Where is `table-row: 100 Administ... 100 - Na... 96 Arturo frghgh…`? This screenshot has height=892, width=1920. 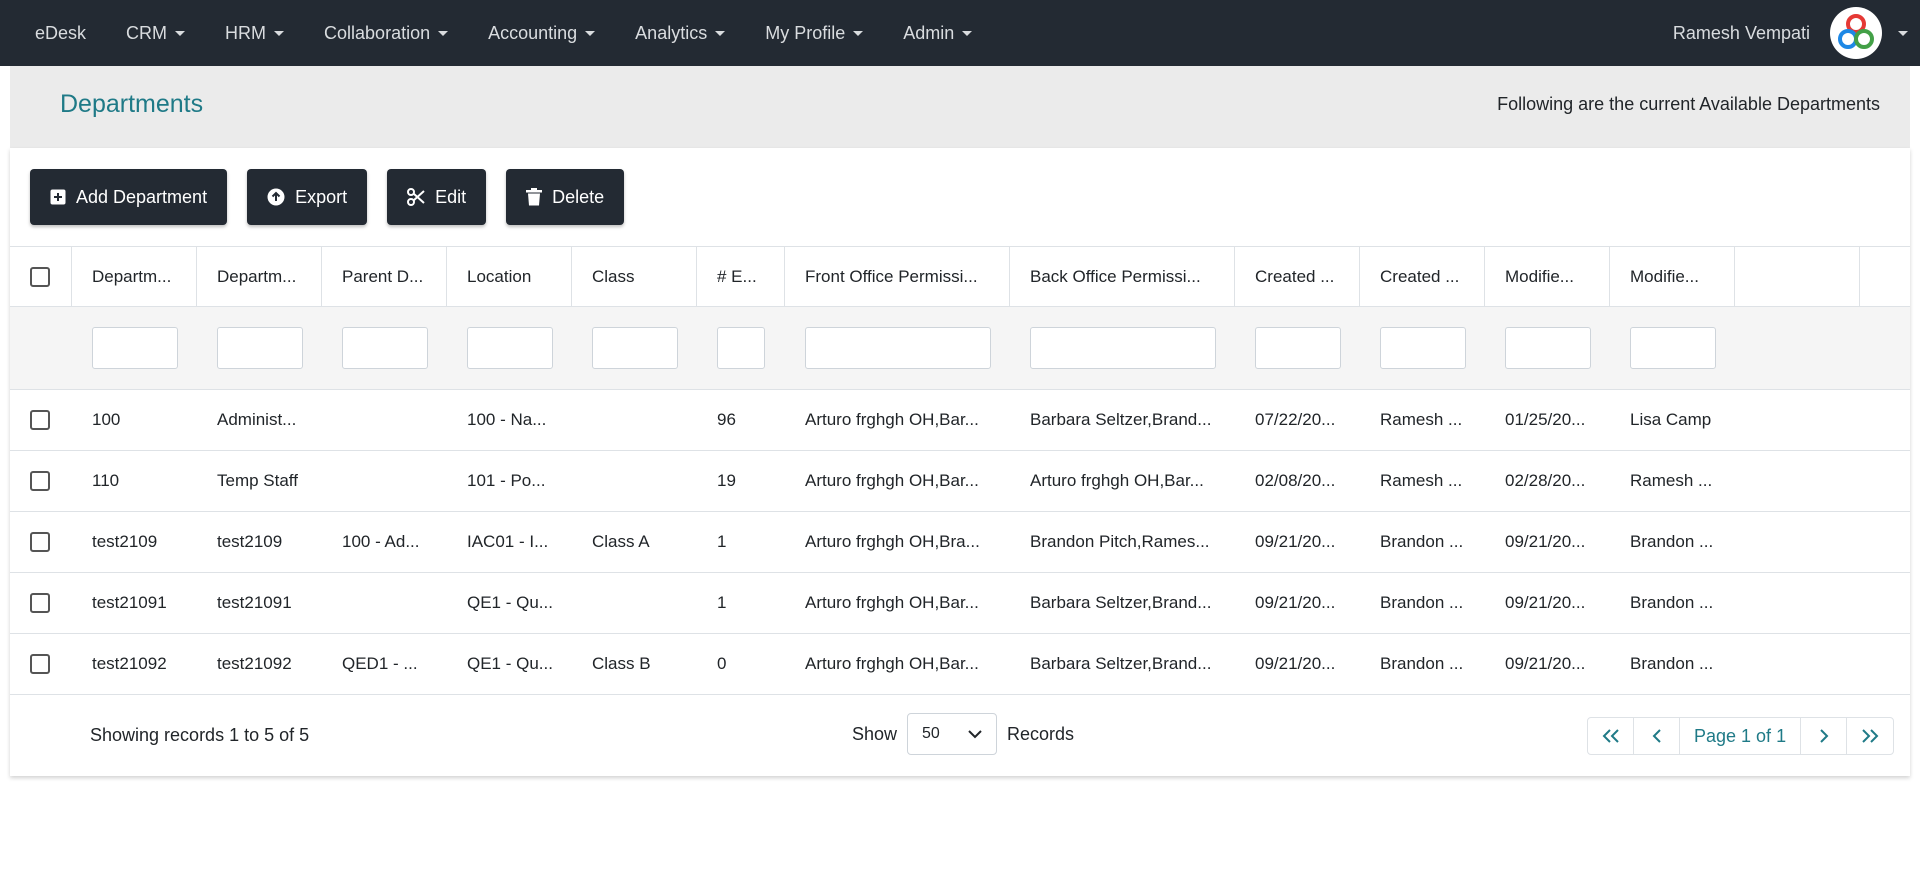 table-row: 100 Administ... 100 - Na... 96 Arturo frghgh… is located at coordinates (960, 420).